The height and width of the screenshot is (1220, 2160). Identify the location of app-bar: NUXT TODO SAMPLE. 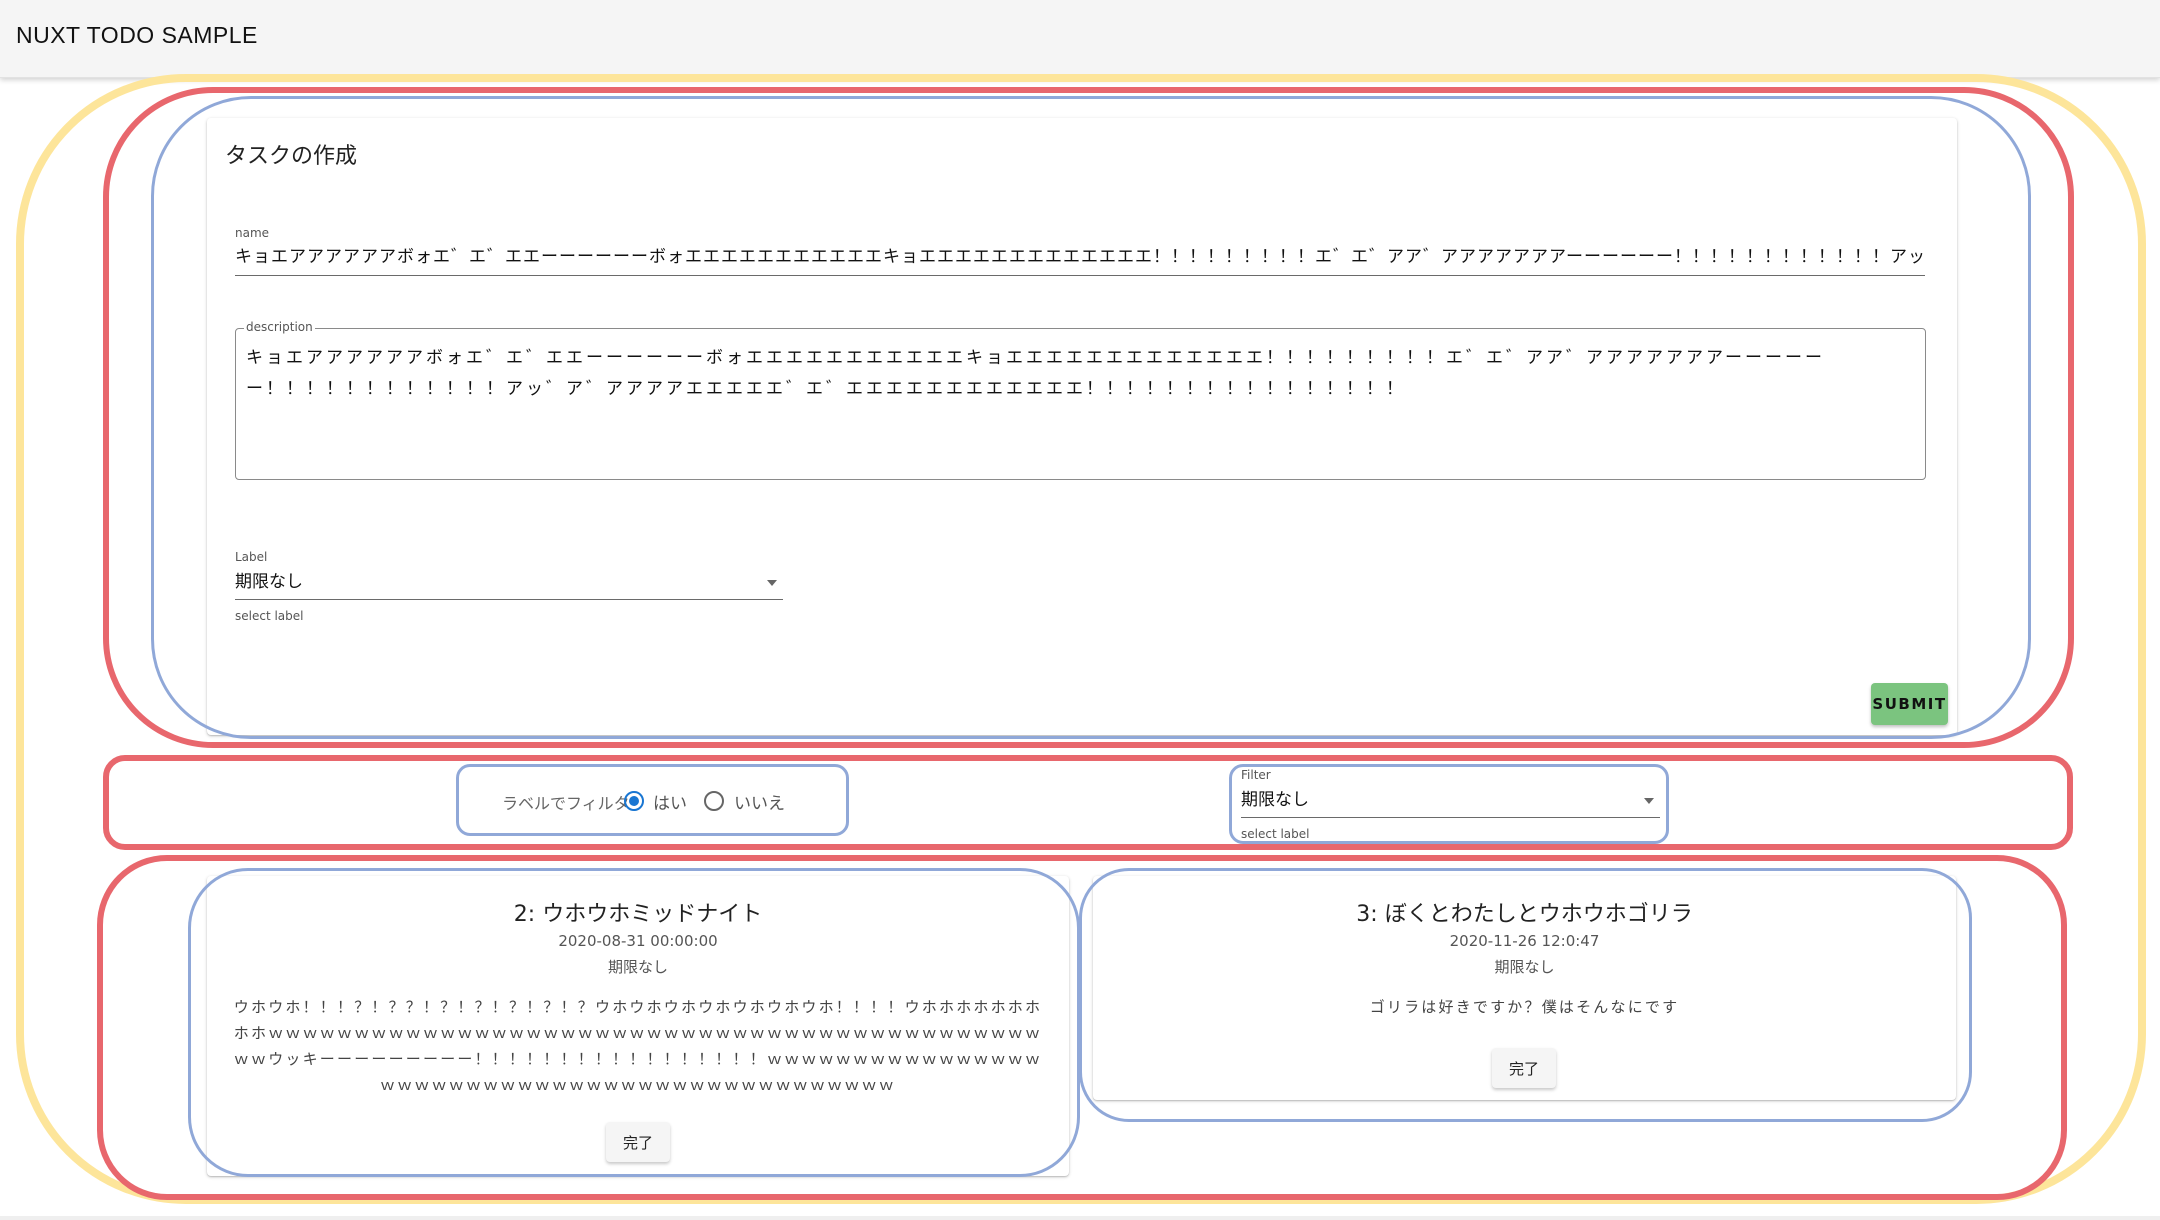
(1080, 39).